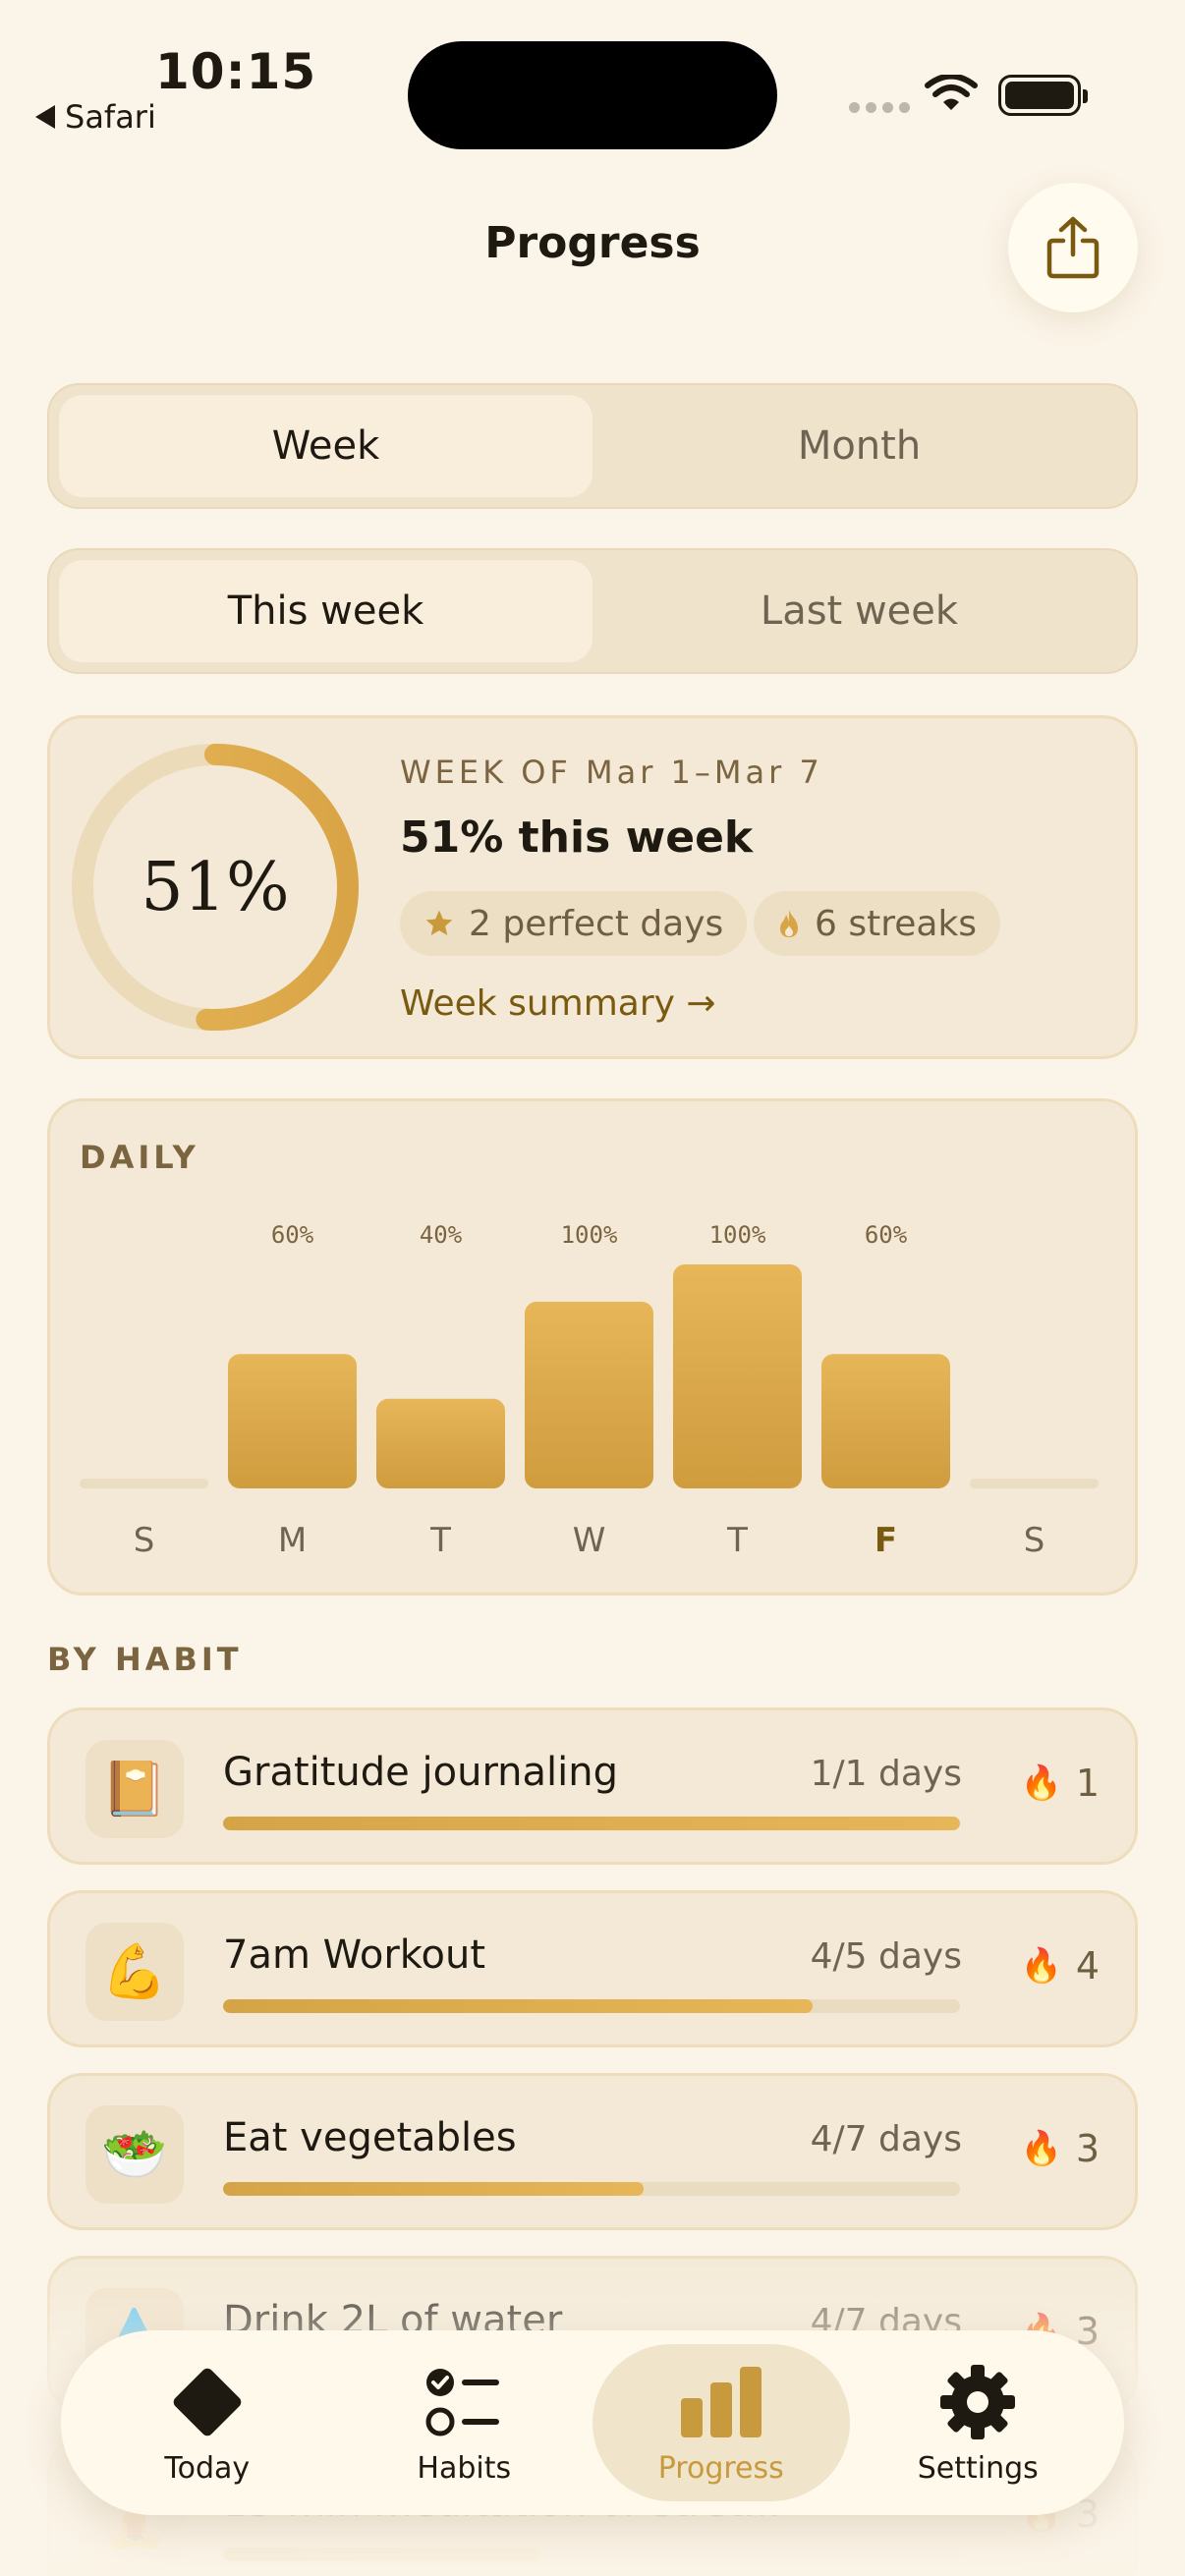  I want to click on daily-bar-value-label: 40%, so click(442, 1235).